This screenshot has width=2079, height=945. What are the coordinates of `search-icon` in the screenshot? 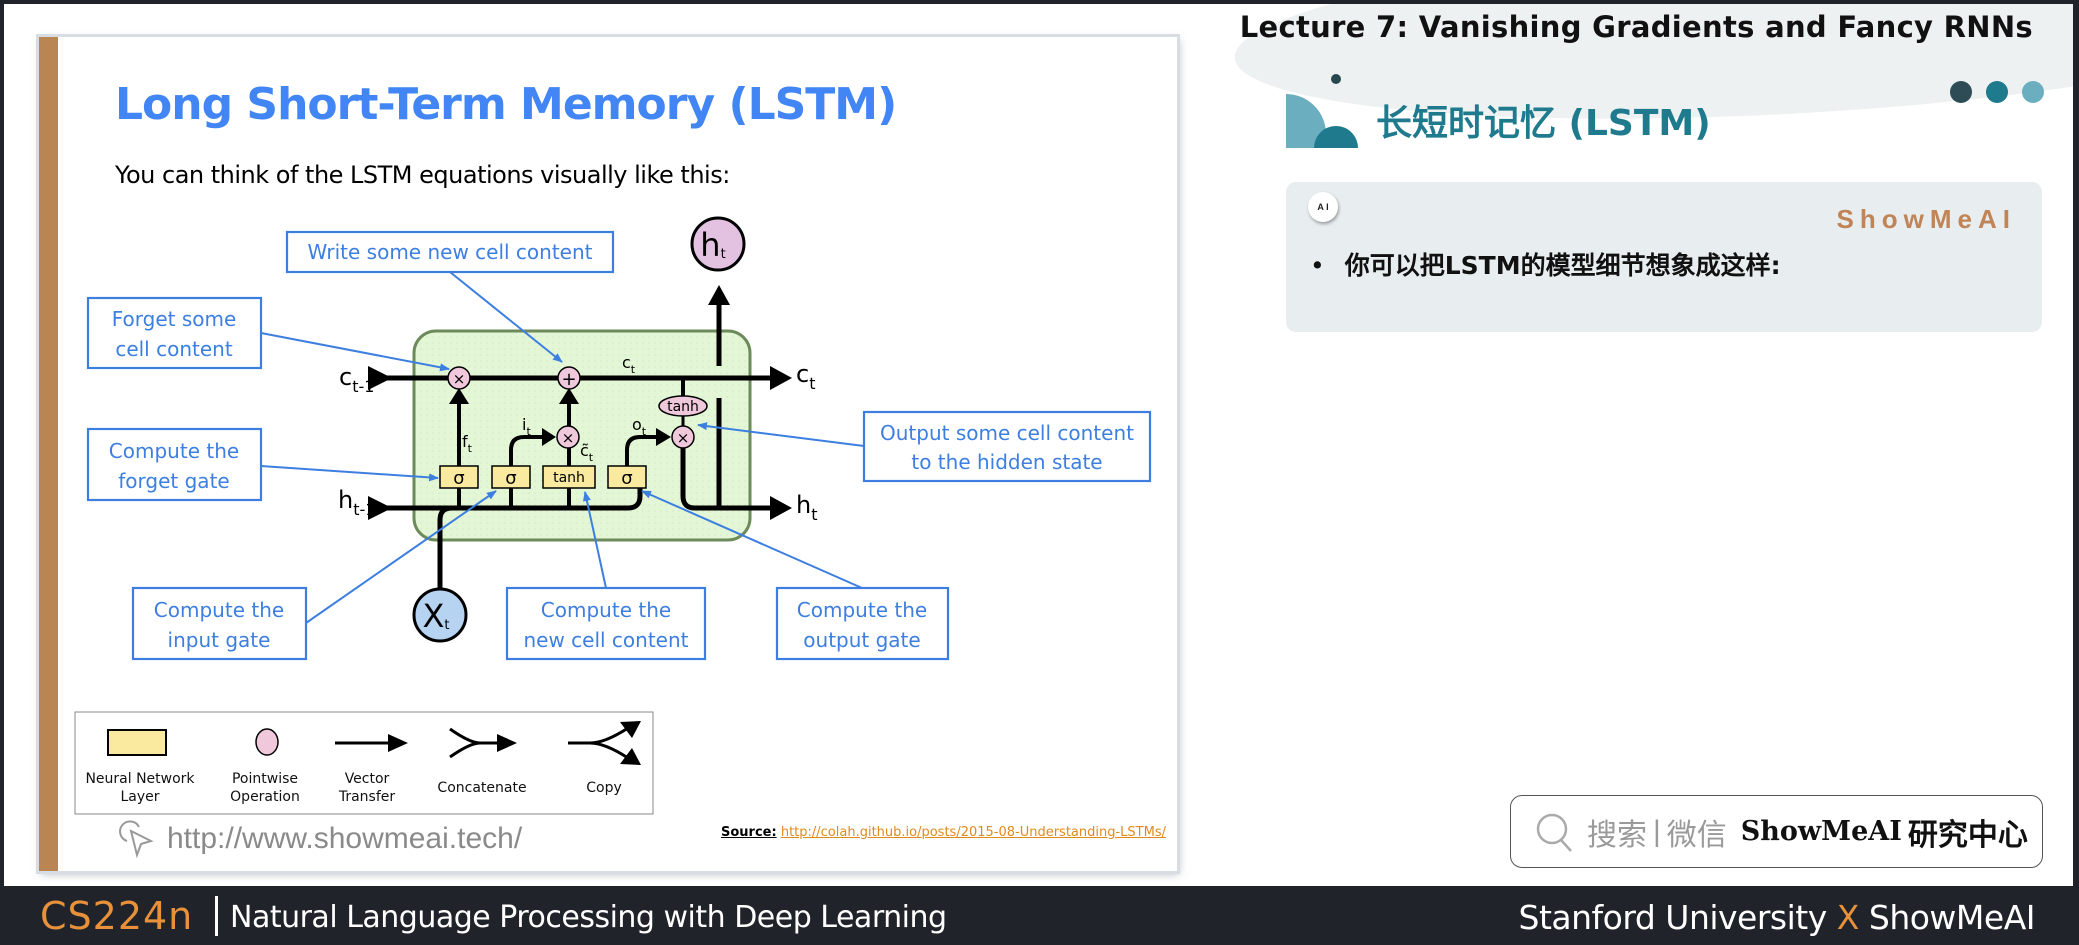 It's located at (1554, 832).